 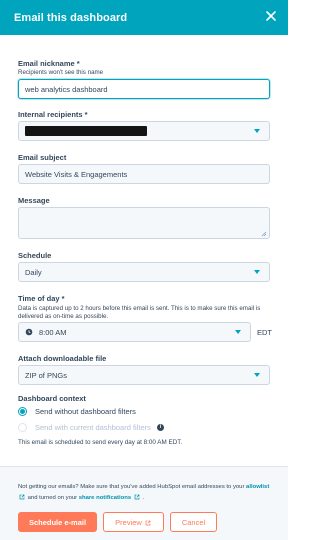 What do you see at coordinates (42, 157) in the screenshot?
I see `subject-label: Email subject` at bounding box center [42, 157].